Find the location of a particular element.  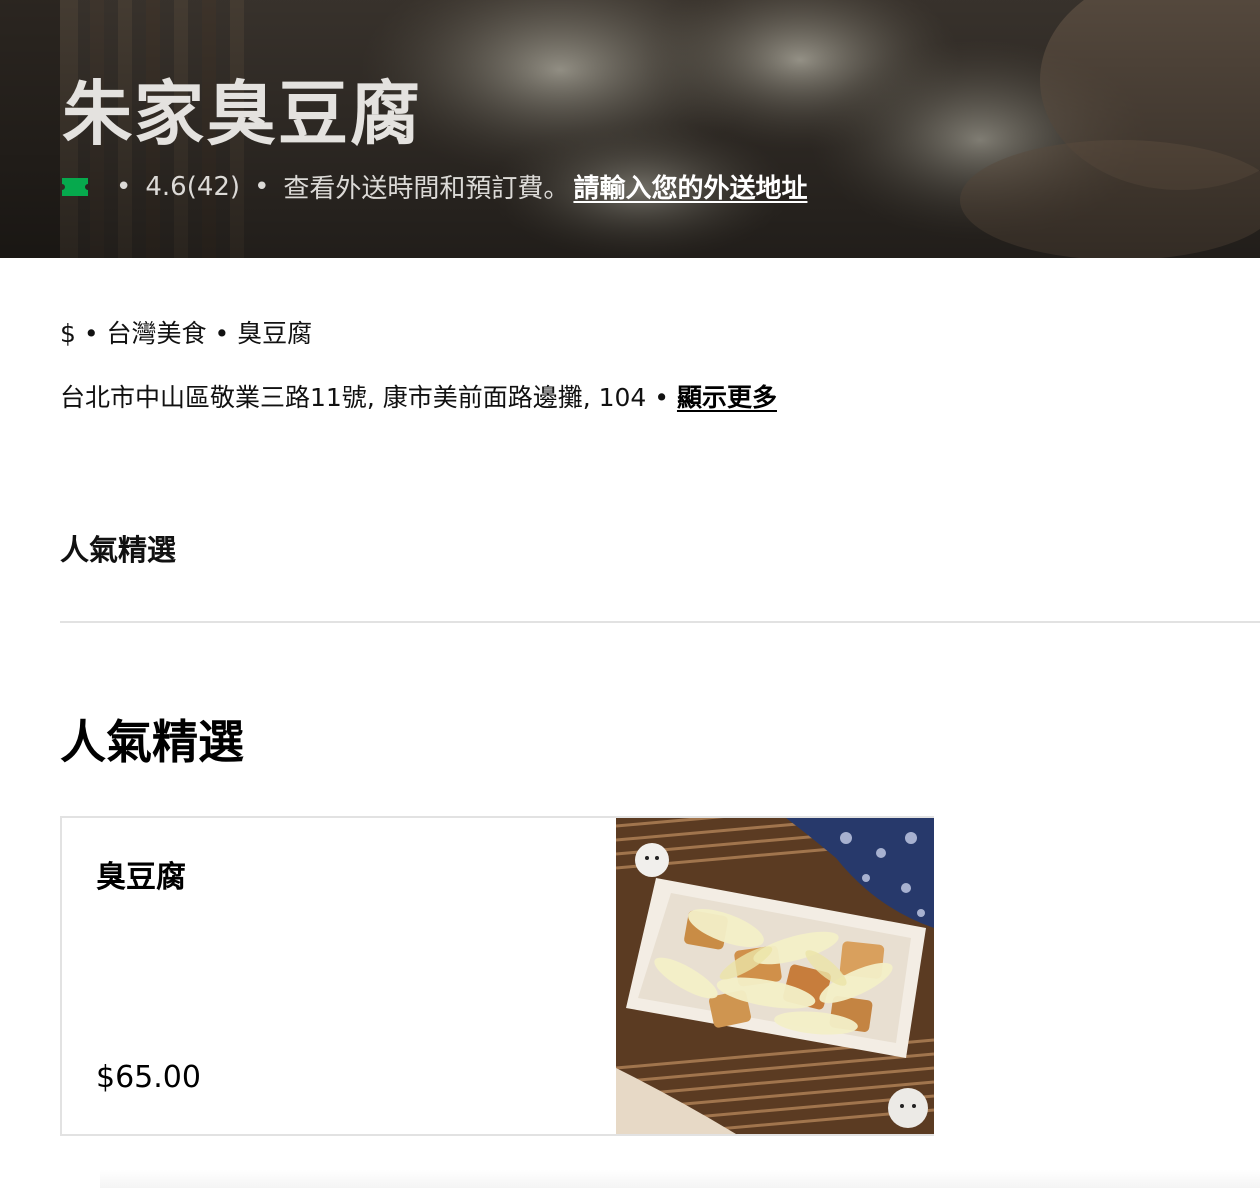

menu-item-name: 臭豆腐 is located at coordinates (141, 877).